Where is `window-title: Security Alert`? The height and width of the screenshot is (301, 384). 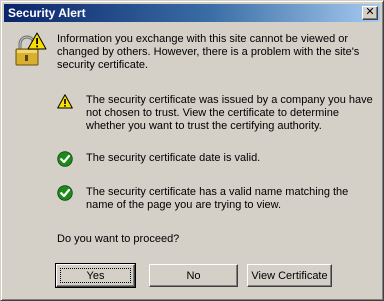 window-title: Security Alert is located at coordinates (47, 13).